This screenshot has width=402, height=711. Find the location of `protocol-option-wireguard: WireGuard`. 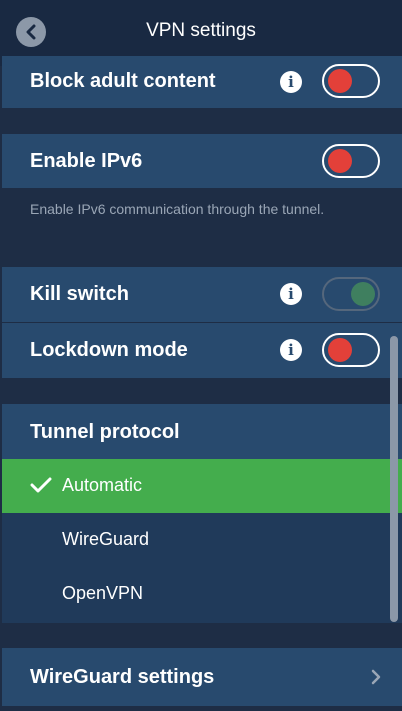

protocol-option-wireguard: WireGuard is located at coordinates (202, 540).